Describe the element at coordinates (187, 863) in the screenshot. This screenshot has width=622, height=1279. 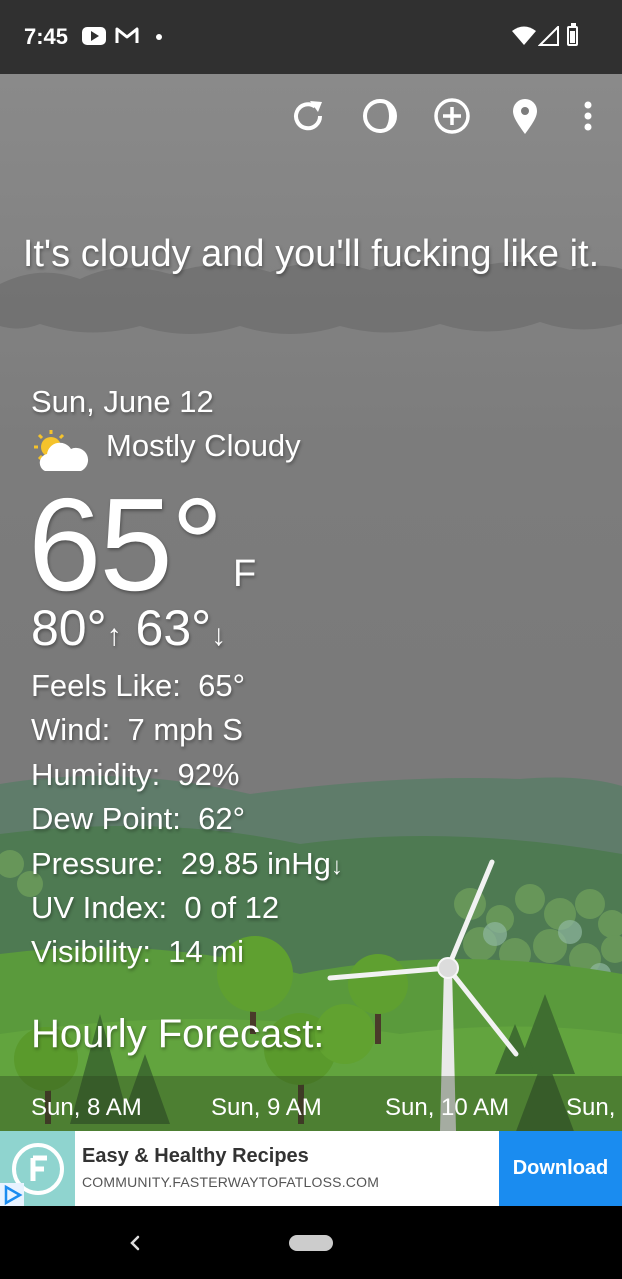
I see `detail-pressure: Pressure: 29.85 inHg↓` at that location.